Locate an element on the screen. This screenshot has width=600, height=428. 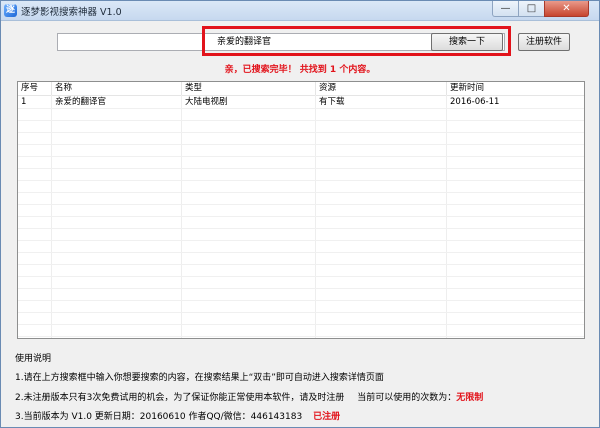
cell-updated: 2016-06-11 is located at coordinates (475, 102).